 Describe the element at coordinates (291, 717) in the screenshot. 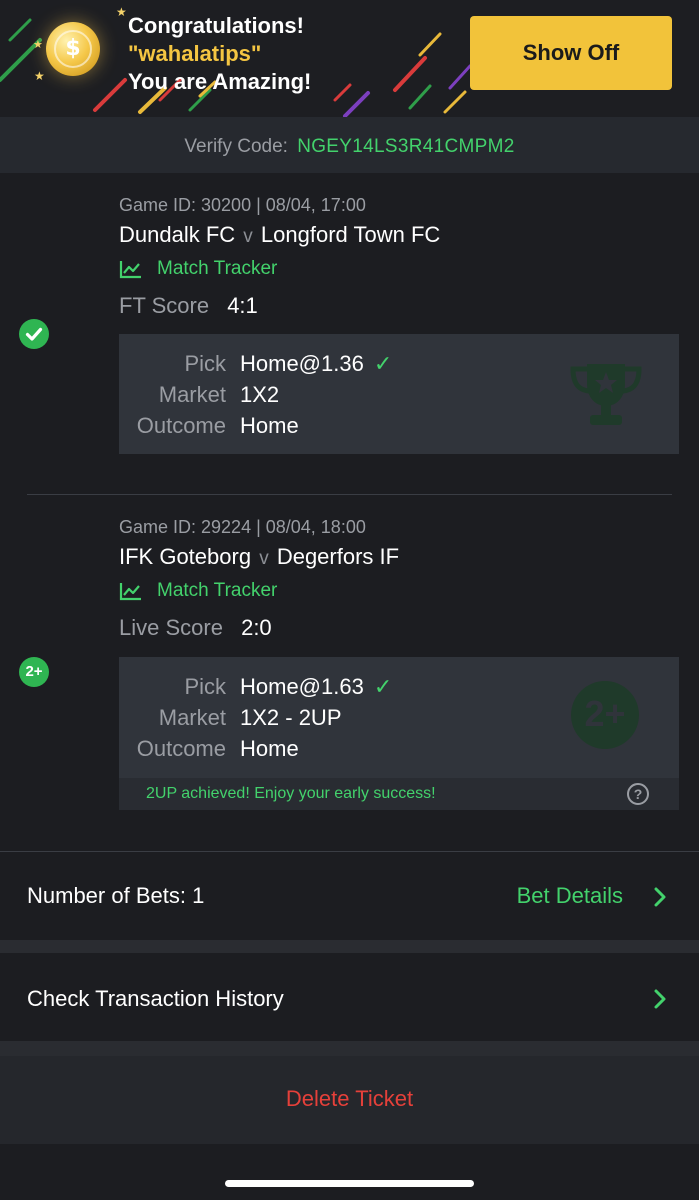

I see `market-value: 1X2 - 2UP` at that location.